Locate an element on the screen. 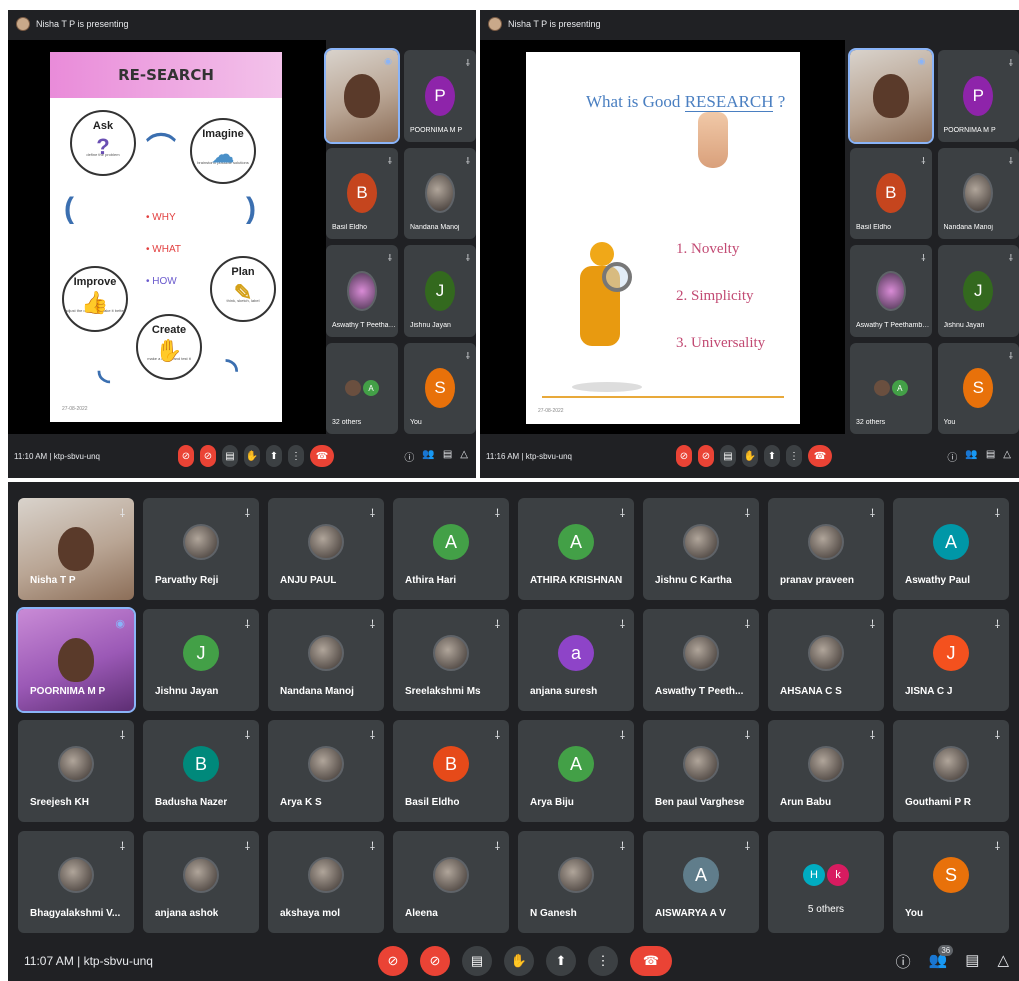  avatar: a is located at coordinates (576, 653).